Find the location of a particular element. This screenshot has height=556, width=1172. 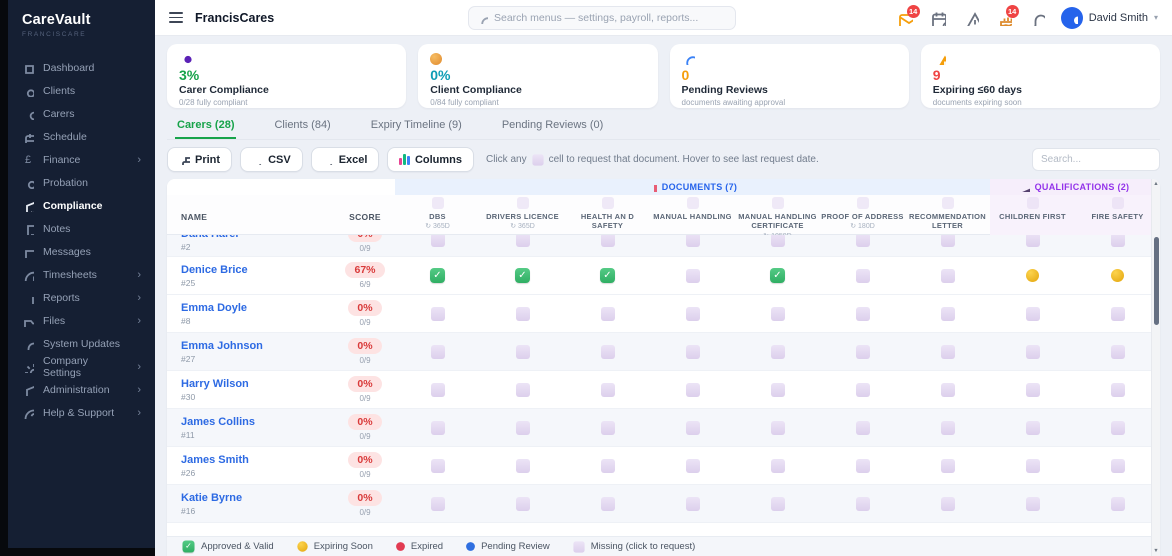

sidebar-item-files: Files is located at coordinates (81, 320).